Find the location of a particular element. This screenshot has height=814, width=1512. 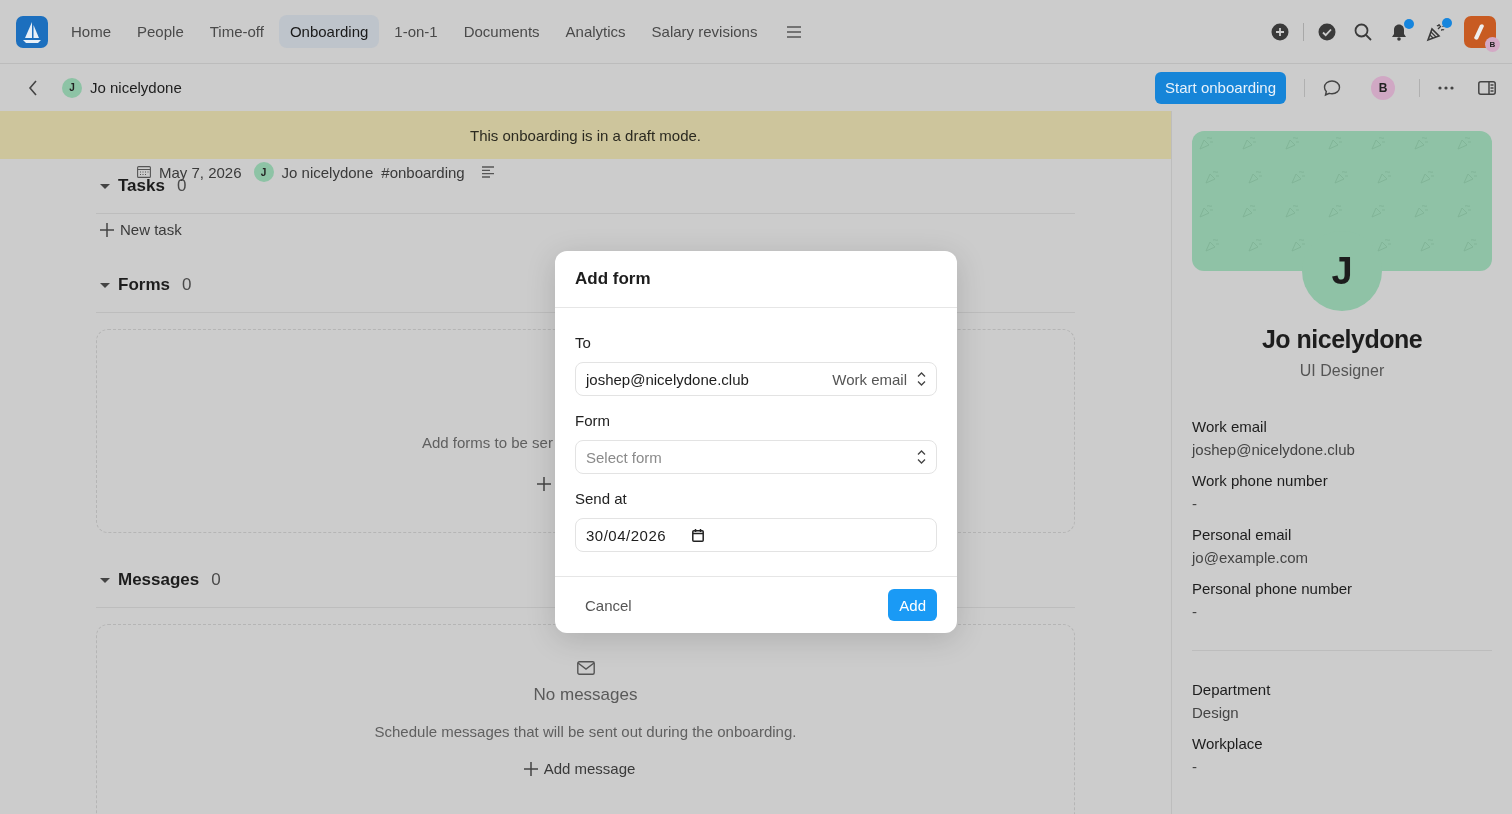

field-label: Work email is located at coordinates (1230, 426).